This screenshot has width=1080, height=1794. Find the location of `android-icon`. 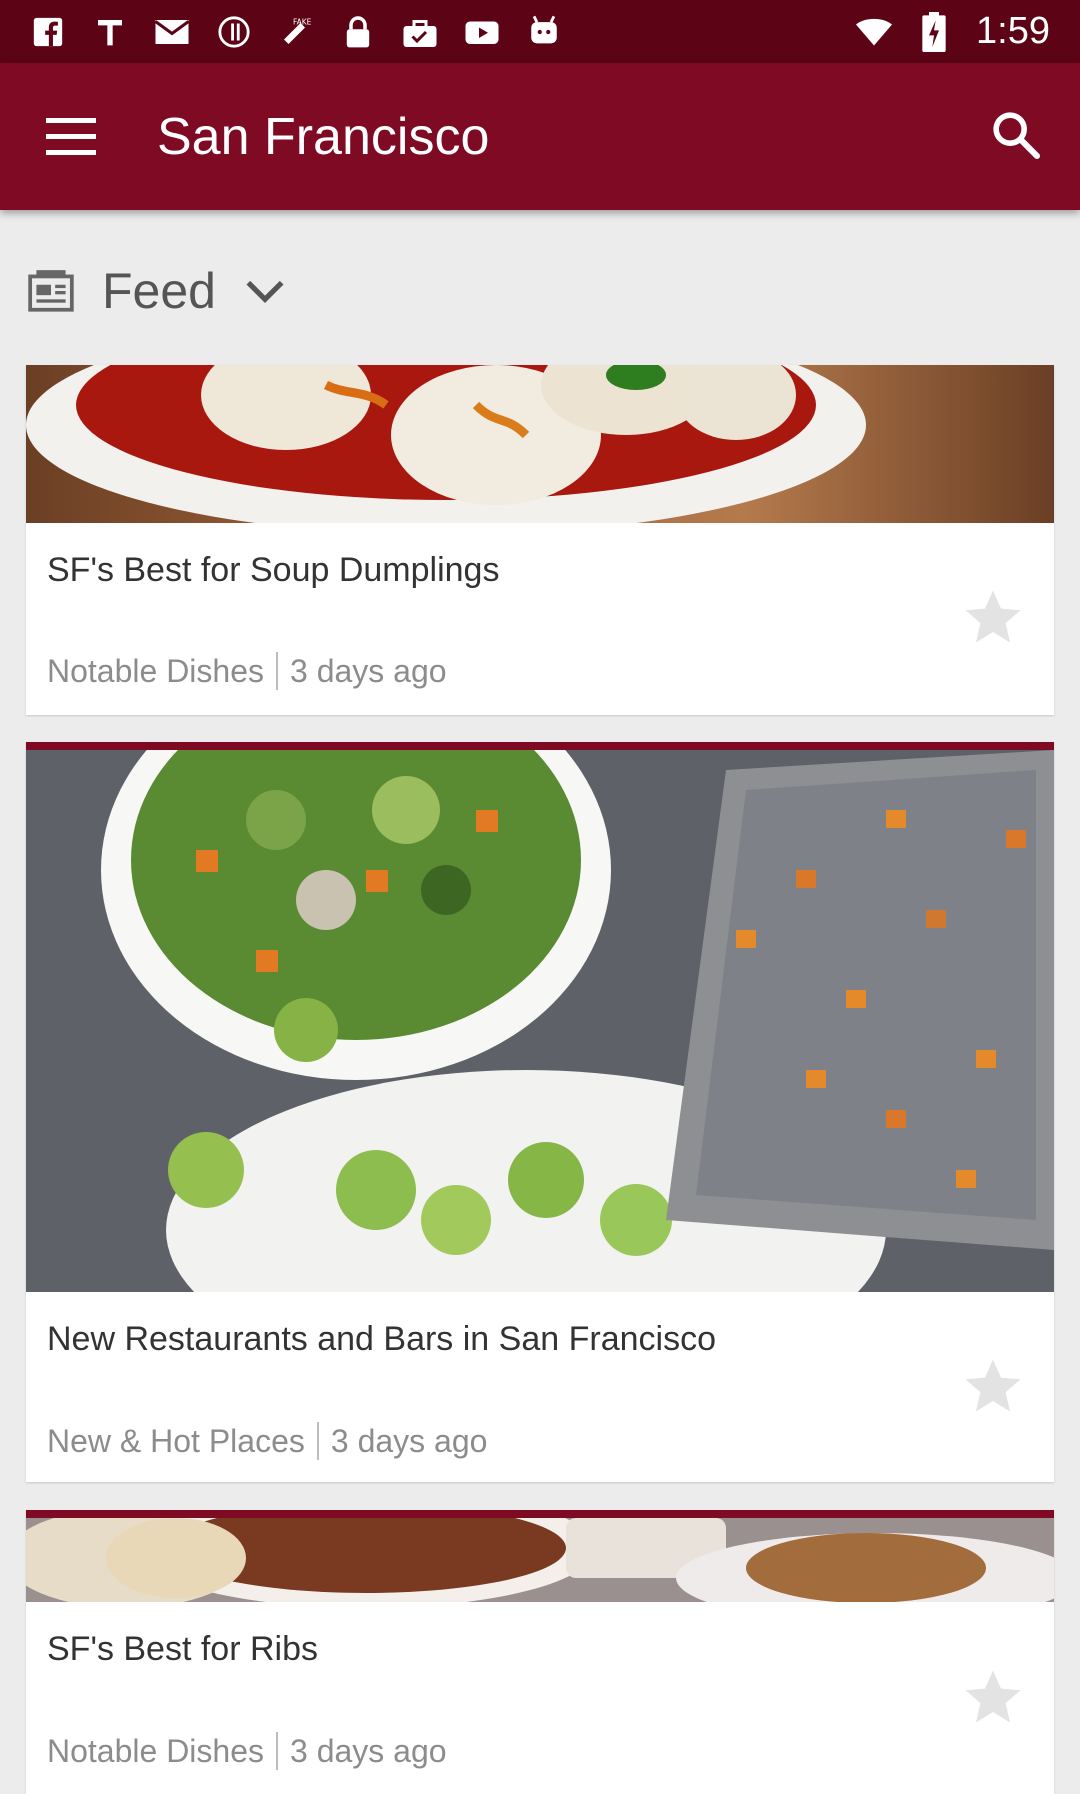

android-icon is located at coordinates (544, 32).